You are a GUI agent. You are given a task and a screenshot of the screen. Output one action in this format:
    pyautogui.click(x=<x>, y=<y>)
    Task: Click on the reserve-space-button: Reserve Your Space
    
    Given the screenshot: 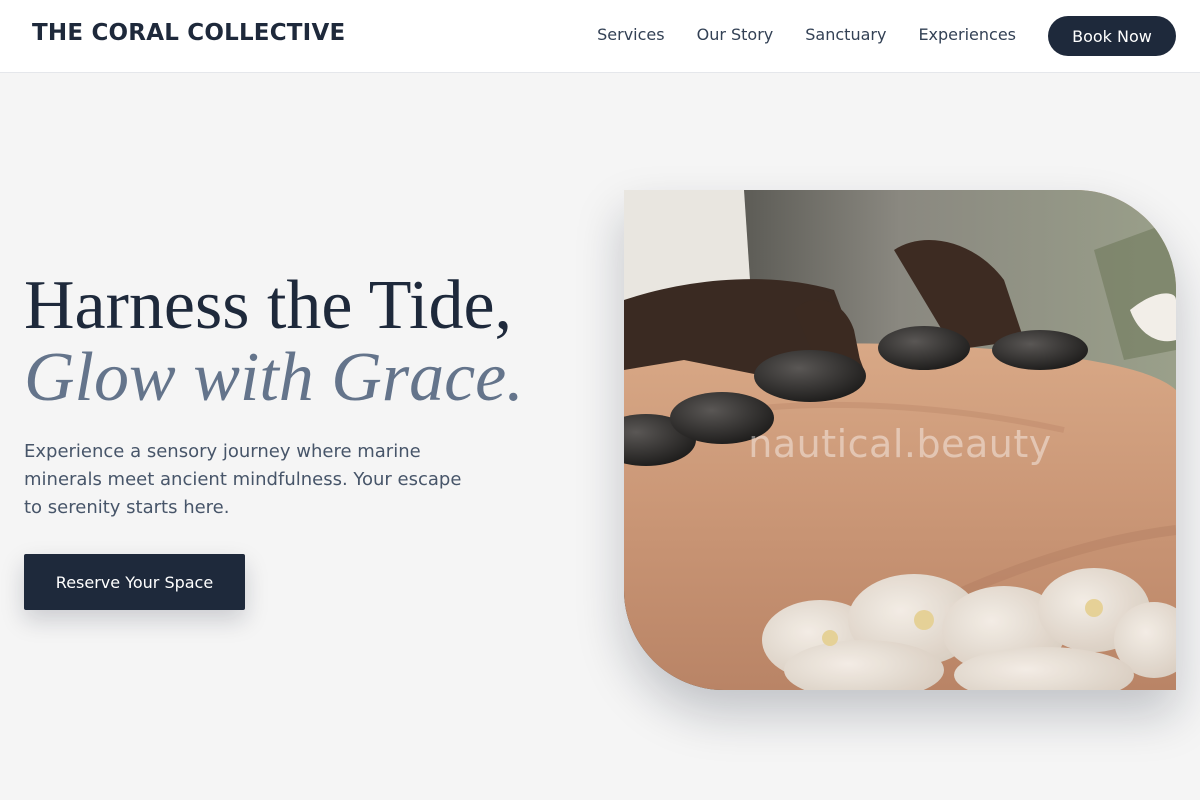 What is the action you would take?
    pyautogui.click(x=134, y=582)
    